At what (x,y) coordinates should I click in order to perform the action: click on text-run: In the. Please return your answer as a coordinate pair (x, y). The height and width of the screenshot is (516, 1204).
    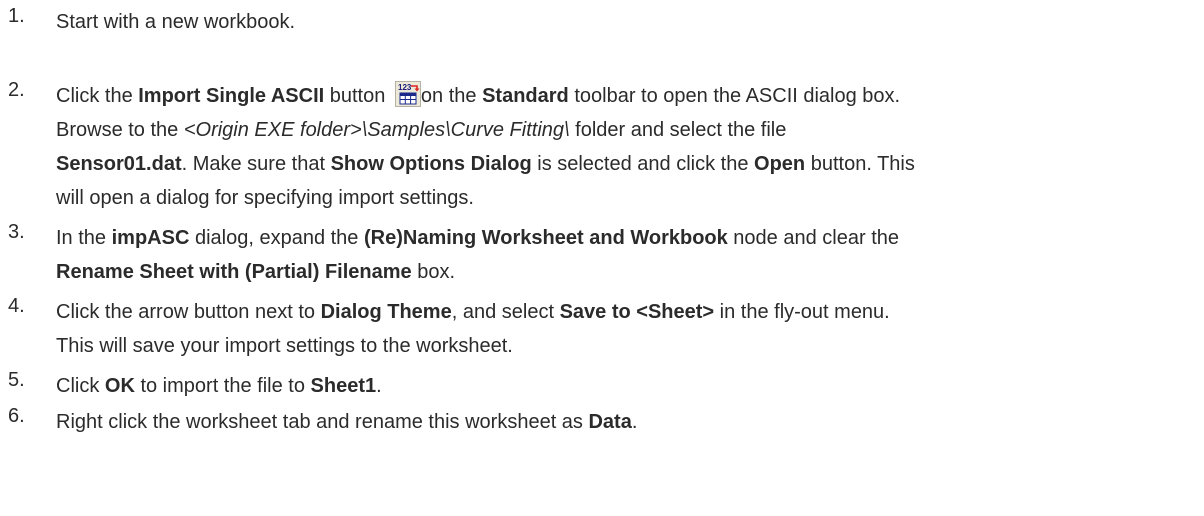
    Looking at the image, I should click on (84, 238).